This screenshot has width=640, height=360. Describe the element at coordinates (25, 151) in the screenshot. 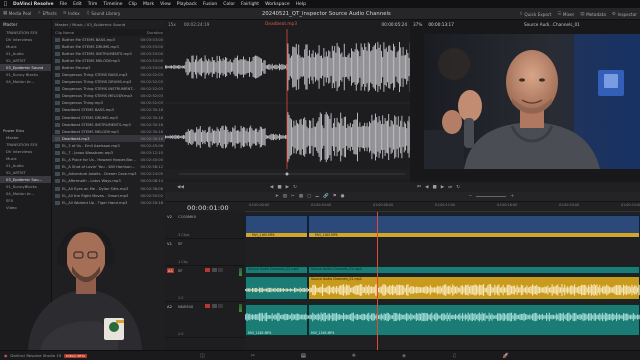

I see `power-bin-item: DV Interviews` at that location.